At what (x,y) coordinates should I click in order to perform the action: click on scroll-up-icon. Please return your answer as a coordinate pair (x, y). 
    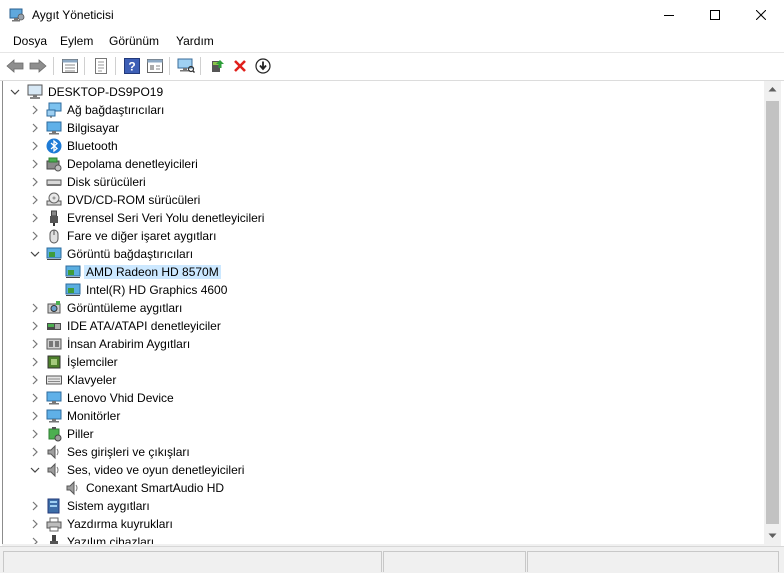
    Looking at the image, I should click on (772, 89).